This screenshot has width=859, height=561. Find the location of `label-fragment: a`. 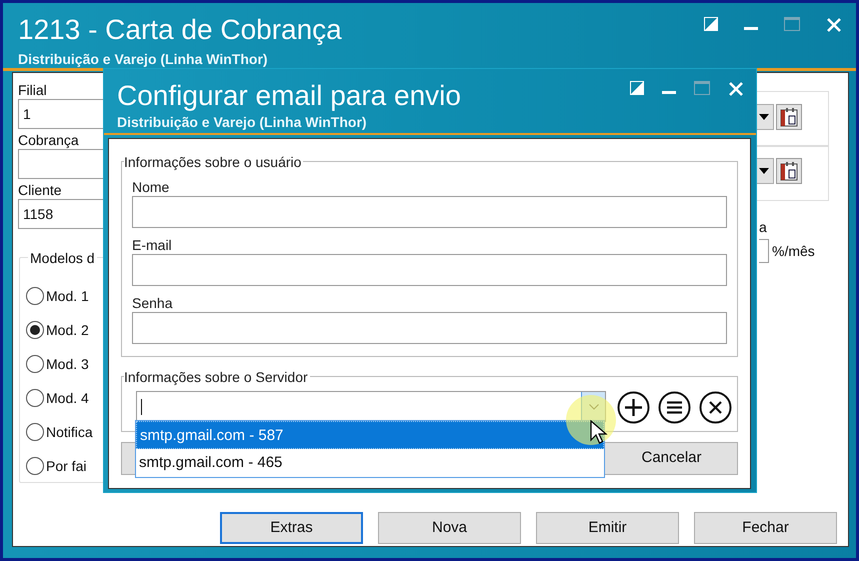

label-fragment: a is located at coordinates (763, 227).